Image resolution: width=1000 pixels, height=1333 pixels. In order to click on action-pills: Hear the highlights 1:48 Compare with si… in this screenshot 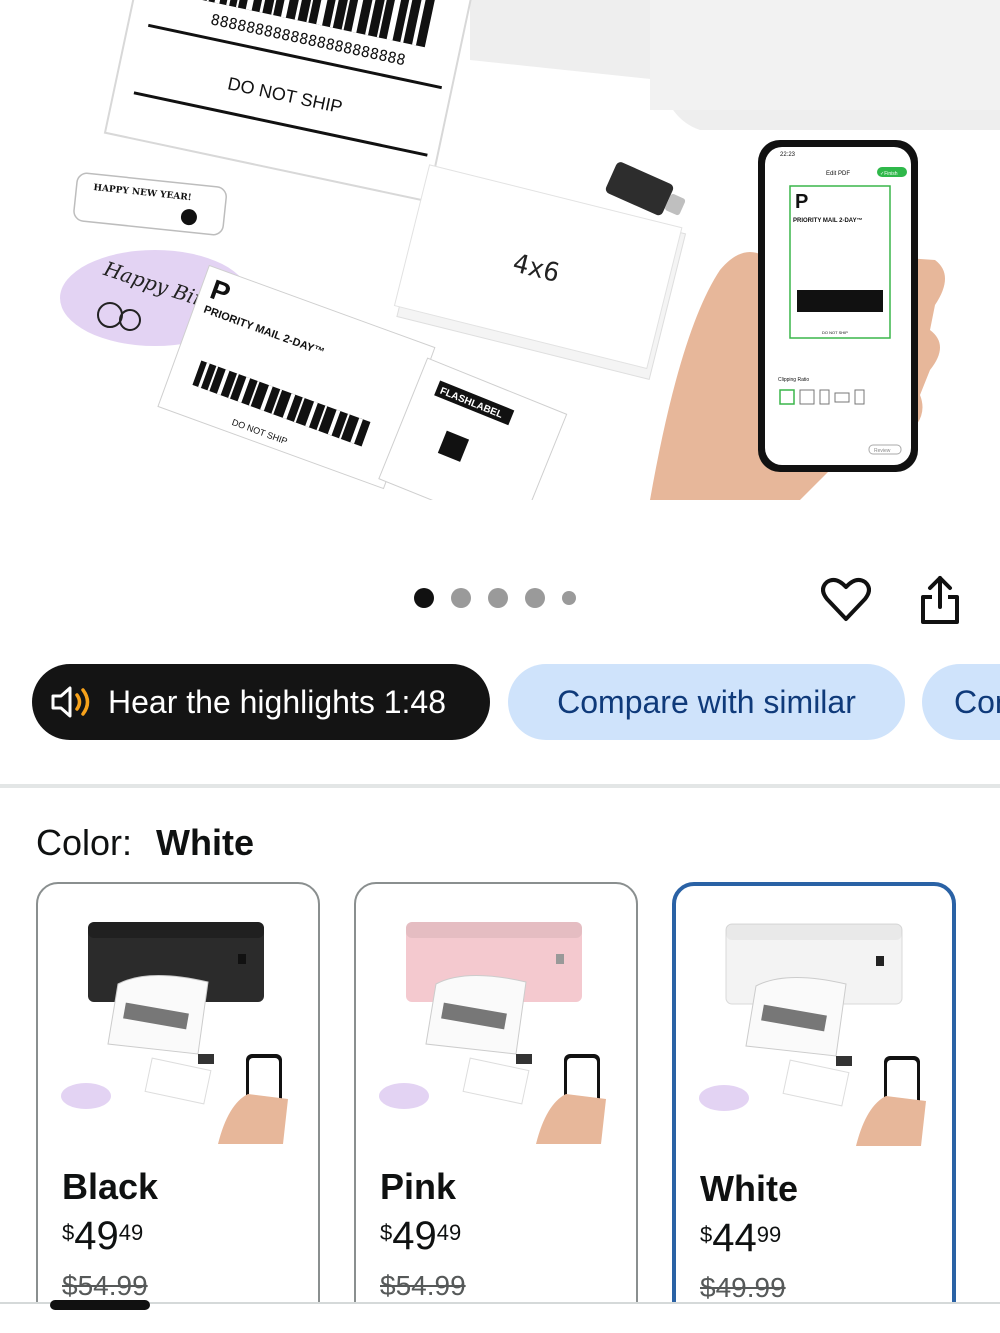, I will do `click(500, 702)`.